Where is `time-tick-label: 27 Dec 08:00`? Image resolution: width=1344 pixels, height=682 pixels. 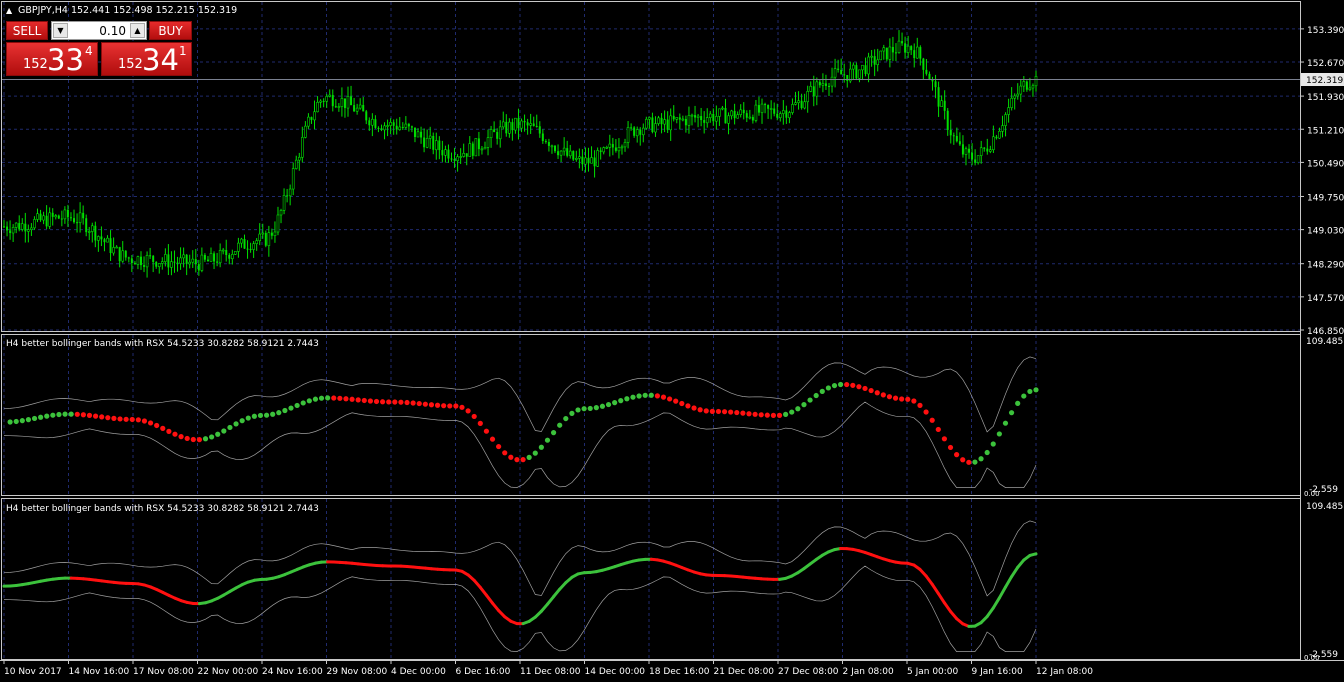
time-tick-label: 27 Dec 08:00 is located at coordinates (808, 672).